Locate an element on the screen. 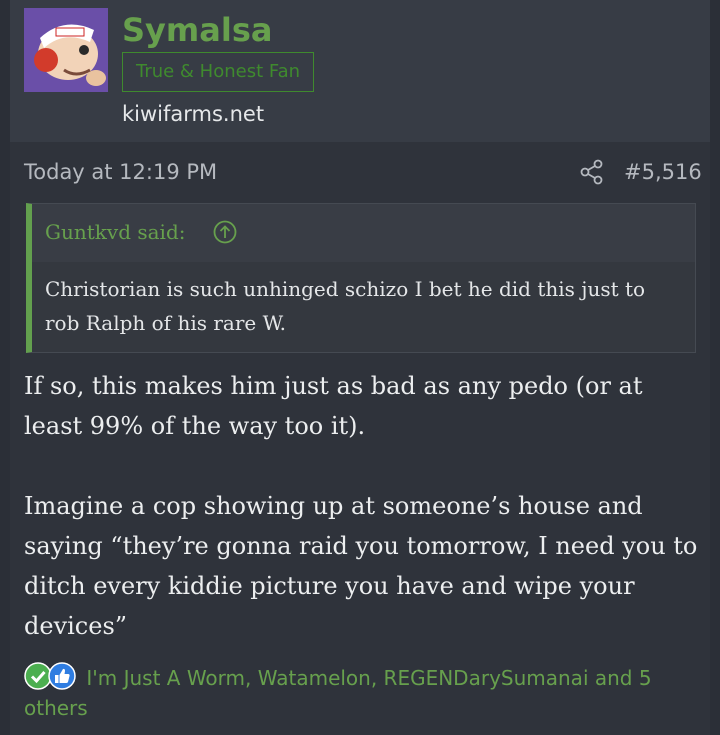 This screenshot has width=720, height=735. share-icon is located at coordinates (592, 172).